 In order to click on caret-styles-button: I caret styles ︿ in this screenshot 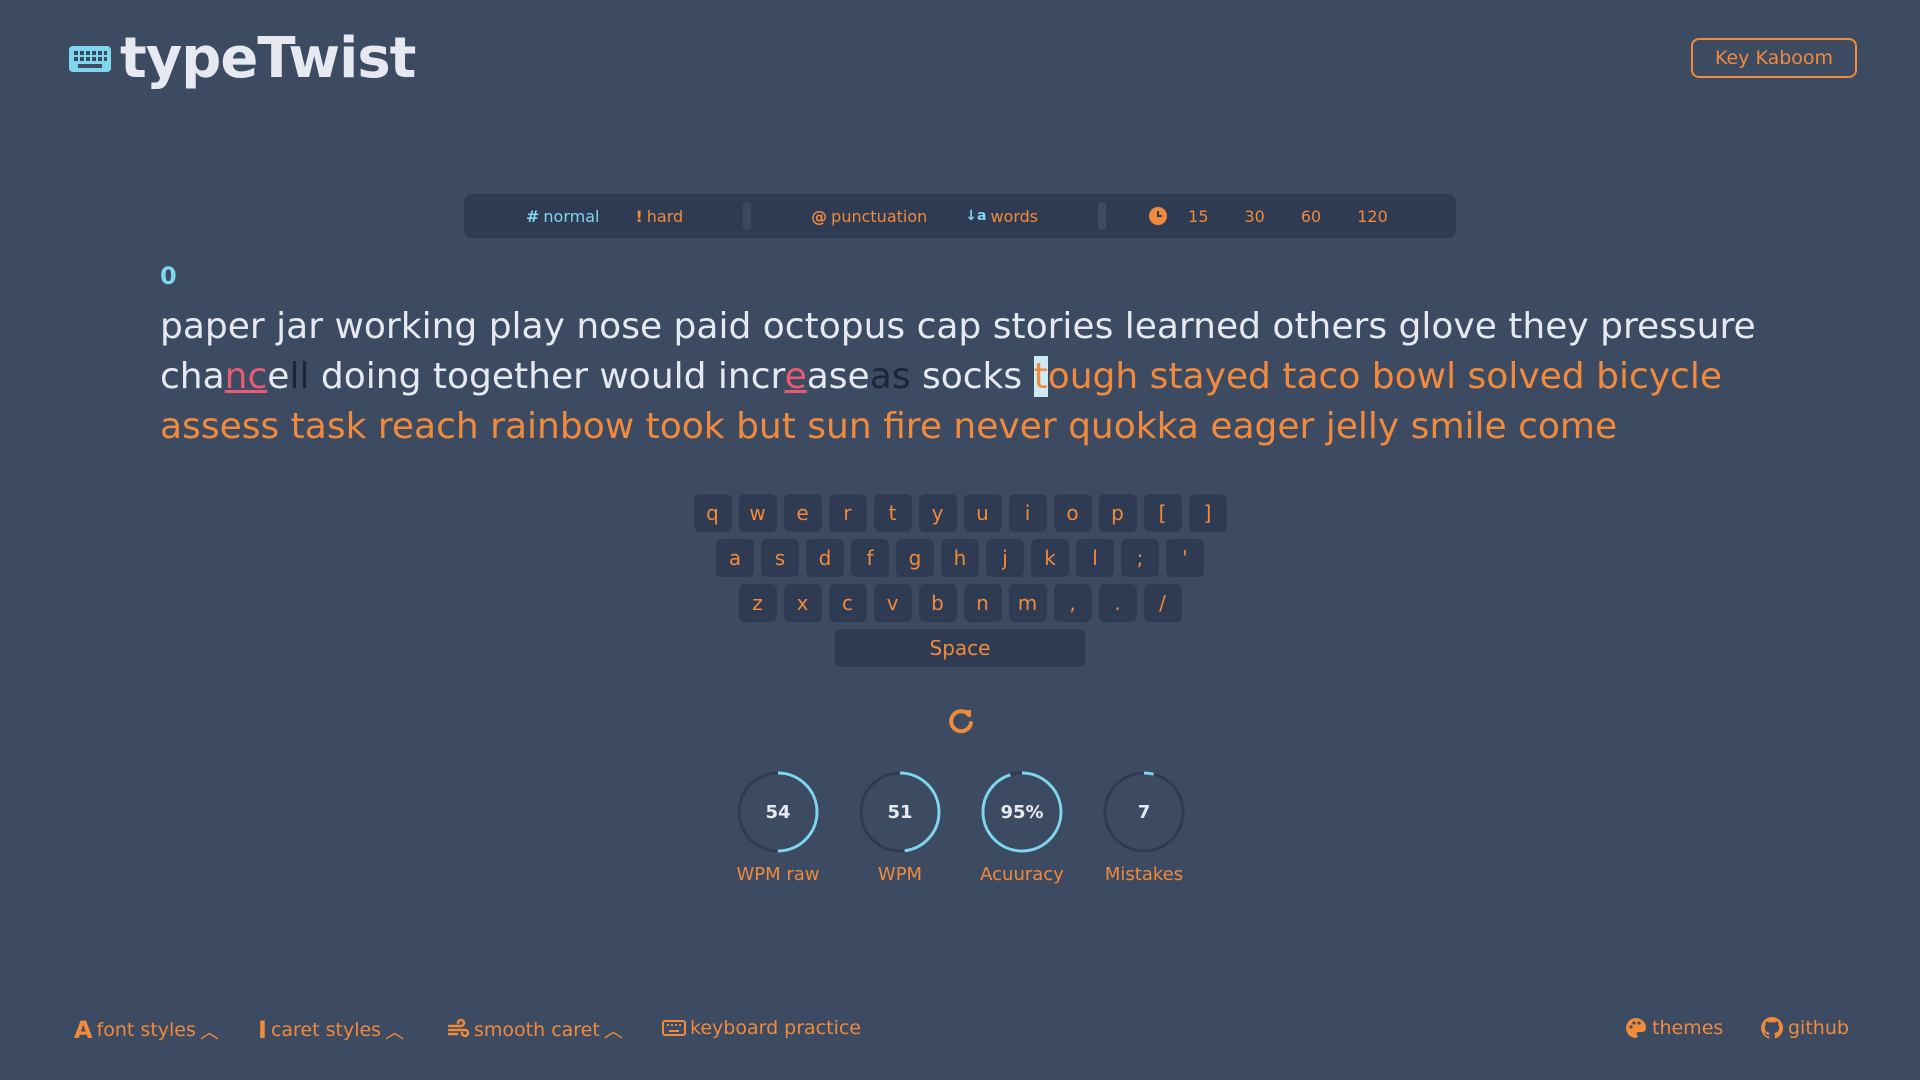, I will do `click(331, 1030)`.